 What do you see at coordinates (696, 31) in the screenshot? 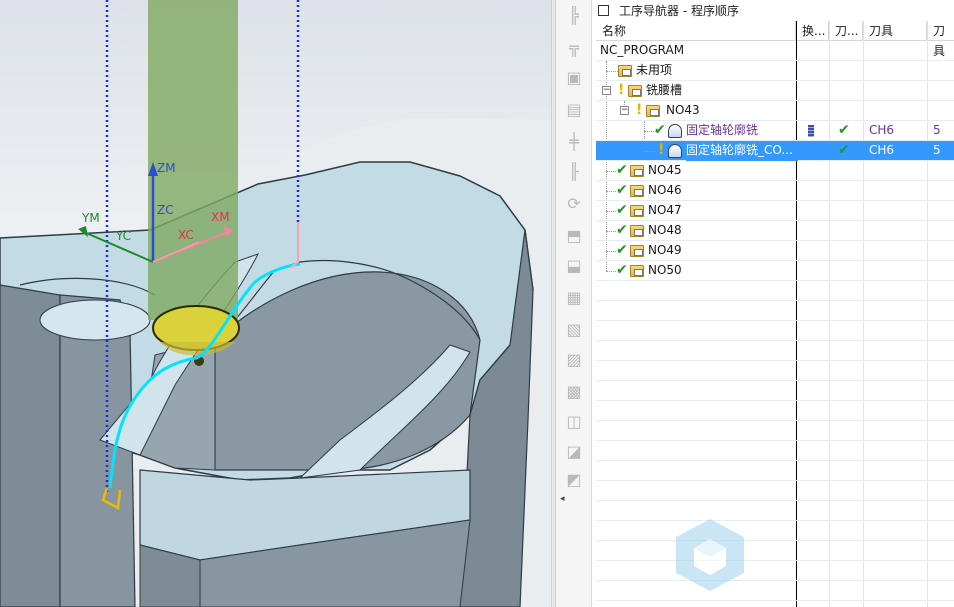
I see `col-name: 名称` at bounding box center [696, 31].